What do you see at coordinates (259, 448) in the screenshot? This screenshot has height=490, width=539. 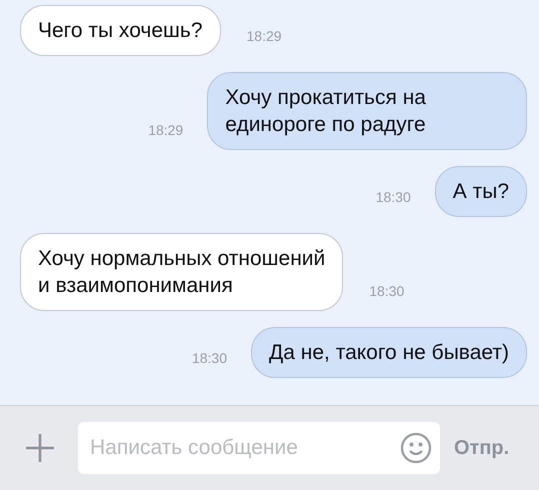 I see `message-input: Написать сообщение` at bounding box center [259, 448].